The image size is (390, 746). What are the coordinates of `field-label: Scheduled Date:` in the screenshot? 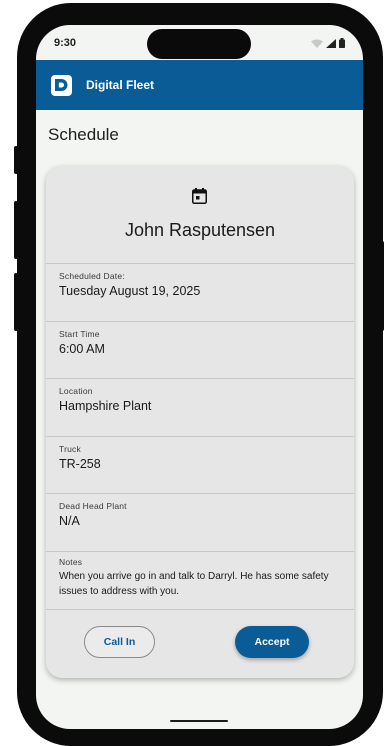 It's located at (92, 276).